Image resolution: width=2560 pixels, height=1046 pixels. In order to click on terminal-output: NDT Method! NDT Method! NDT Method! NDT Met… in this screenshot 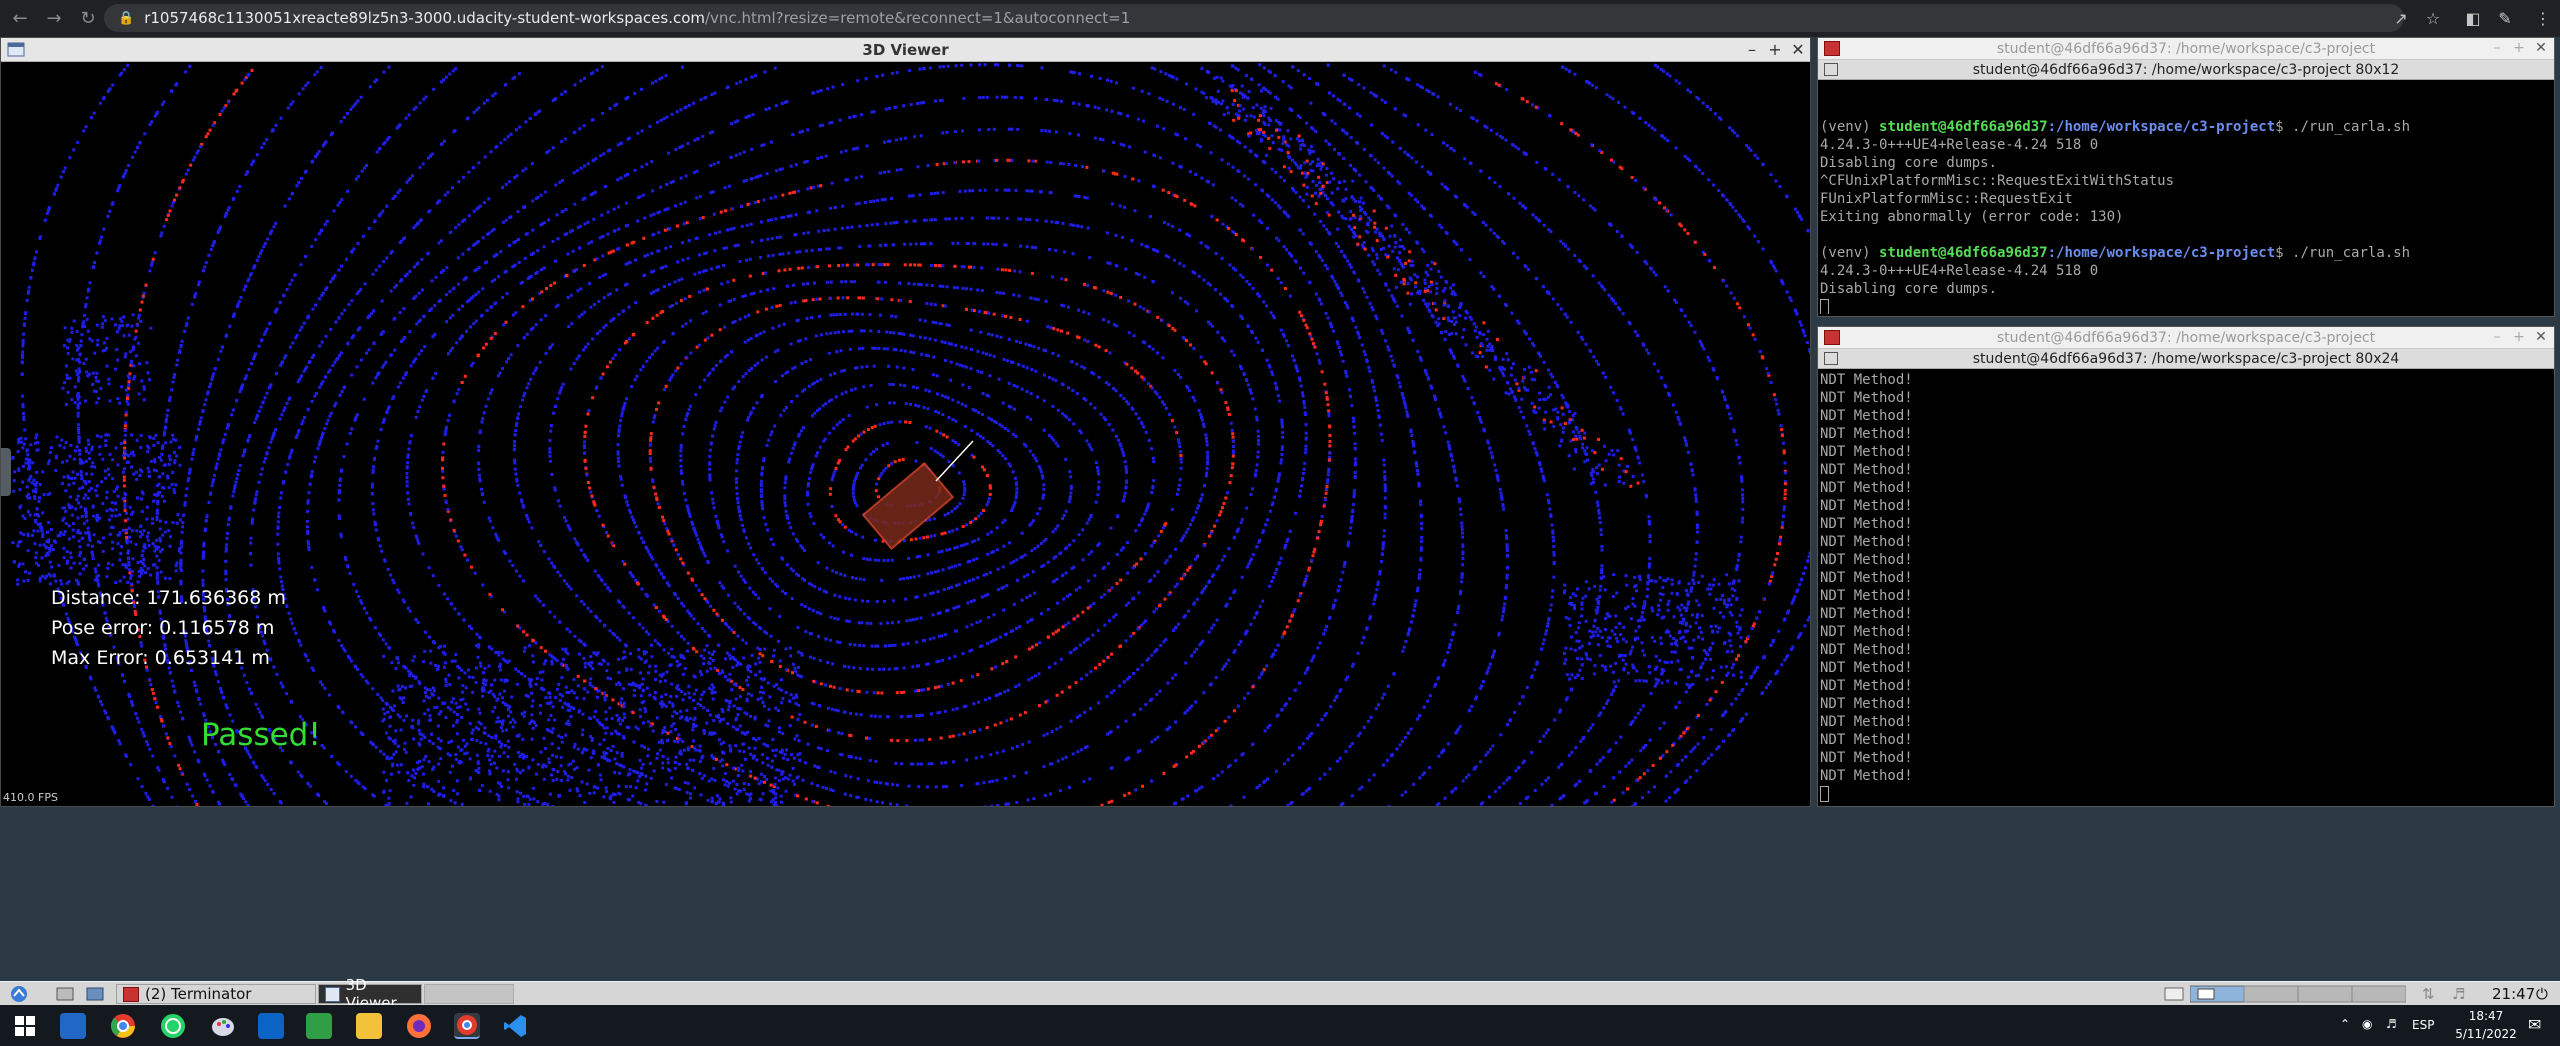, I will do `click(2186, 587)`.